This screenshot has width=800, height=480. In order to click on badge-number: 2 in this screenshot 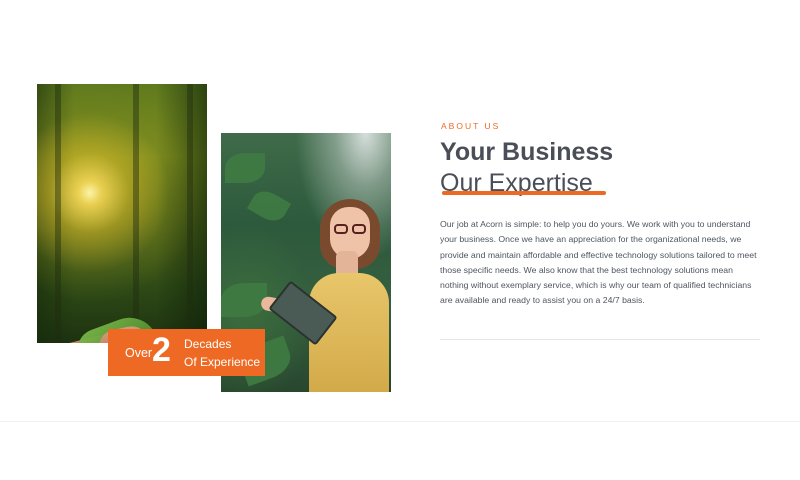, I will do `click(161, 350)`.